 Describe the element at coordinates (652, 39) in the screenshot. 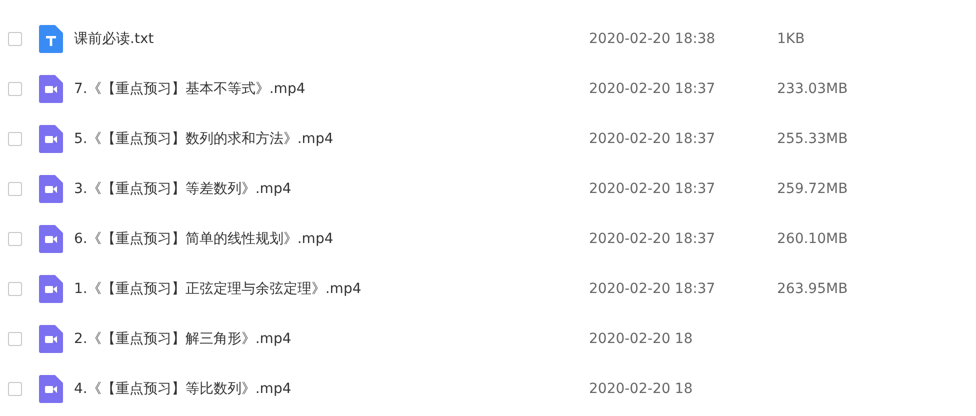

I see `modified-date: 2020-02-20 18:38` at that location.